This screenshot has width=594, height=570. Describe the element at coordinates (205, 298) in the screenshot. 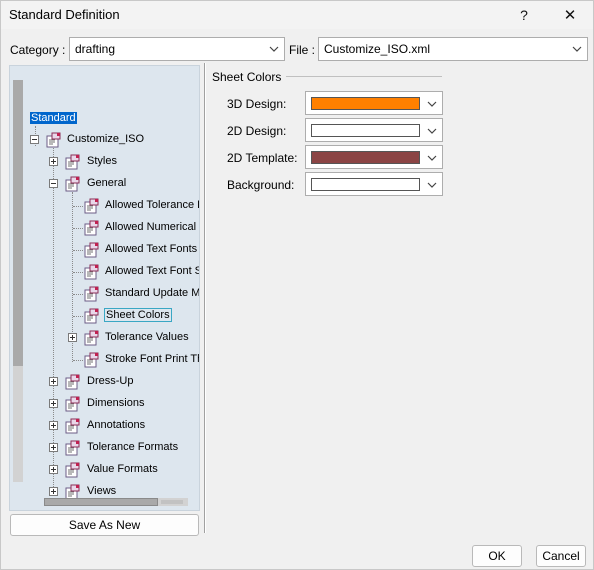

I see `panel-divider` at that location.